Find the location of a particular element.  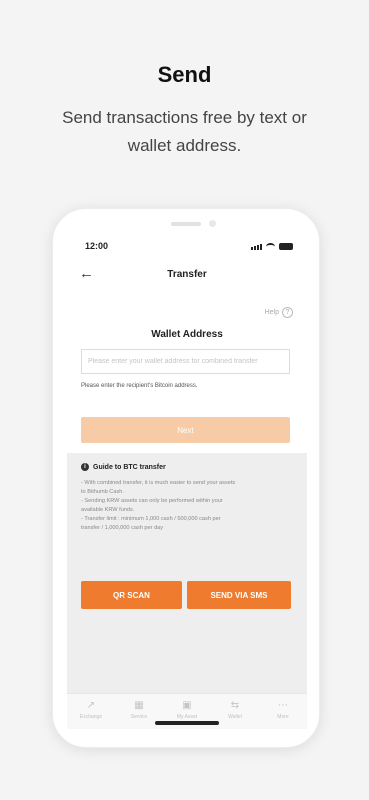

guide-title: i Guide to BTC transfer is located at coordinates (123, 467).